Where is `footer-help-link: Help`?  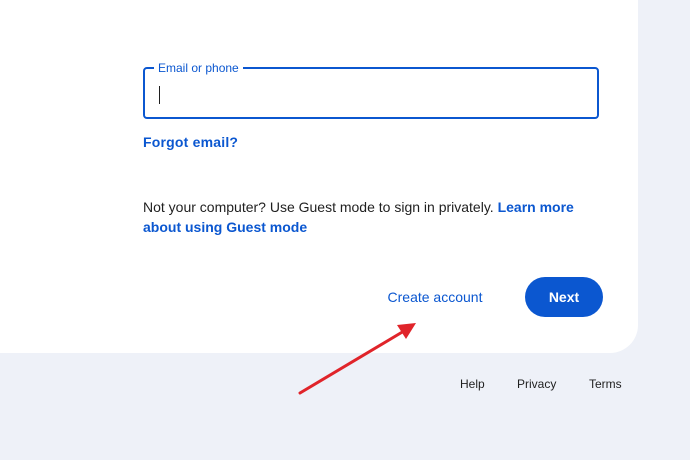 footer-help-link: Help is located at coordinates (472, 384).